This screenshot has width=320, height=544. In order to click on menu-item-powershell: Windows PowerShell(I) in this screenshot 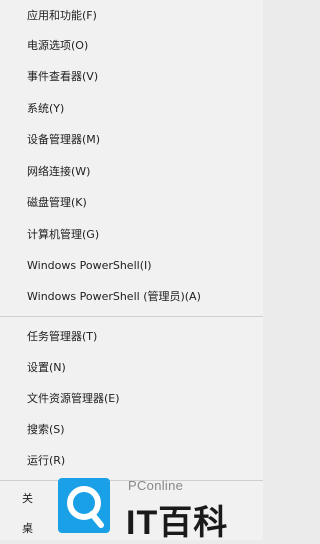, I will do `click(89, 266)`.